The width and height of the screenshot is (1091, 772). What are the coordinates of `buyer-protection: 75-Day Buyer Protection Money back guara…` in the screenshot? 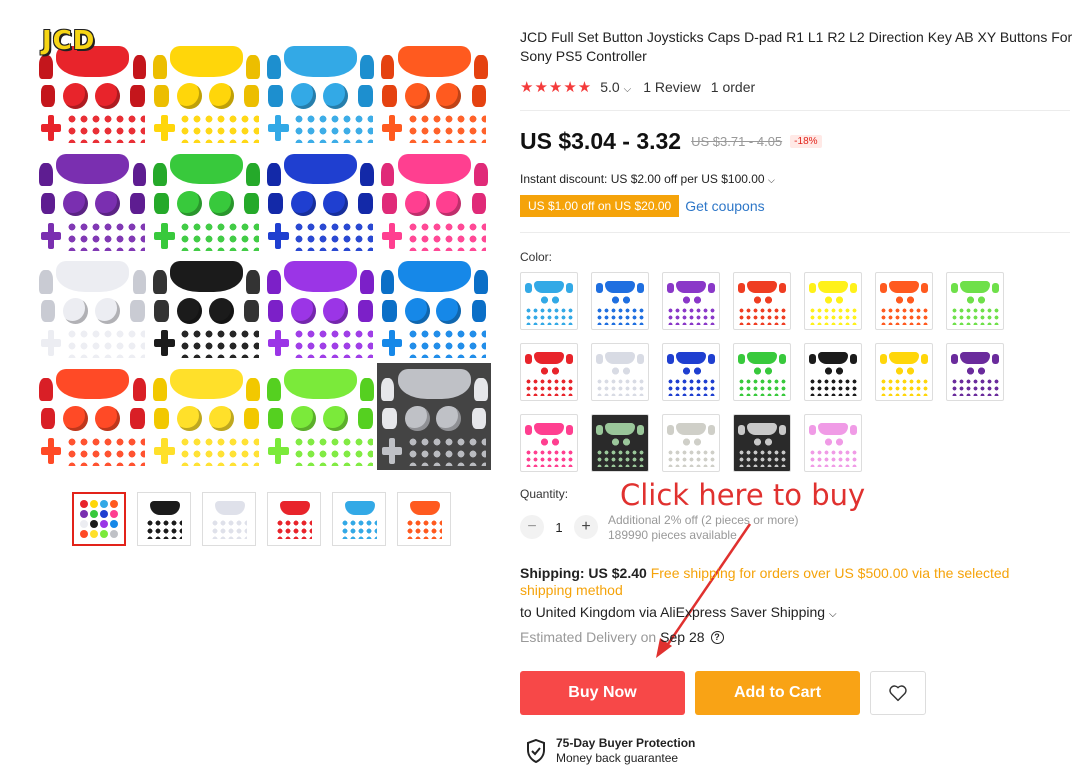 It's located at (610, 751).